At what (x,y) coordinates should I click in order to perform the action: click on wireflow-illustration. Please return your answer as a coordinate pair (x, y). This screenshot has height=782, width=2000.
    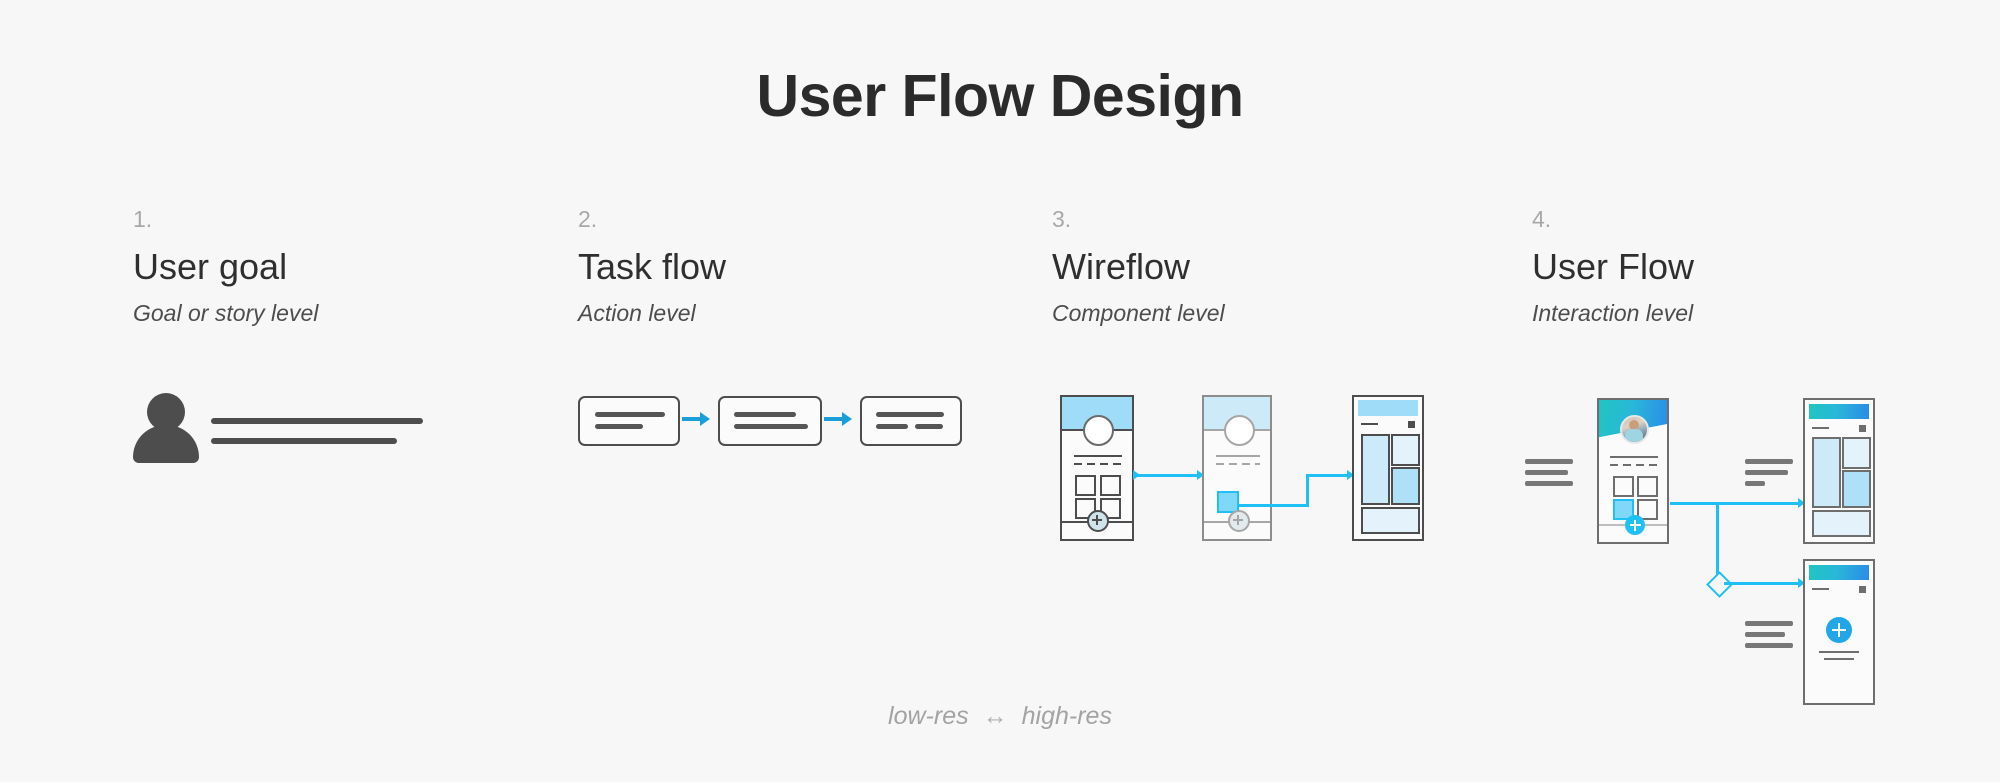
    Looking at the image, I should click on (1252, 468).